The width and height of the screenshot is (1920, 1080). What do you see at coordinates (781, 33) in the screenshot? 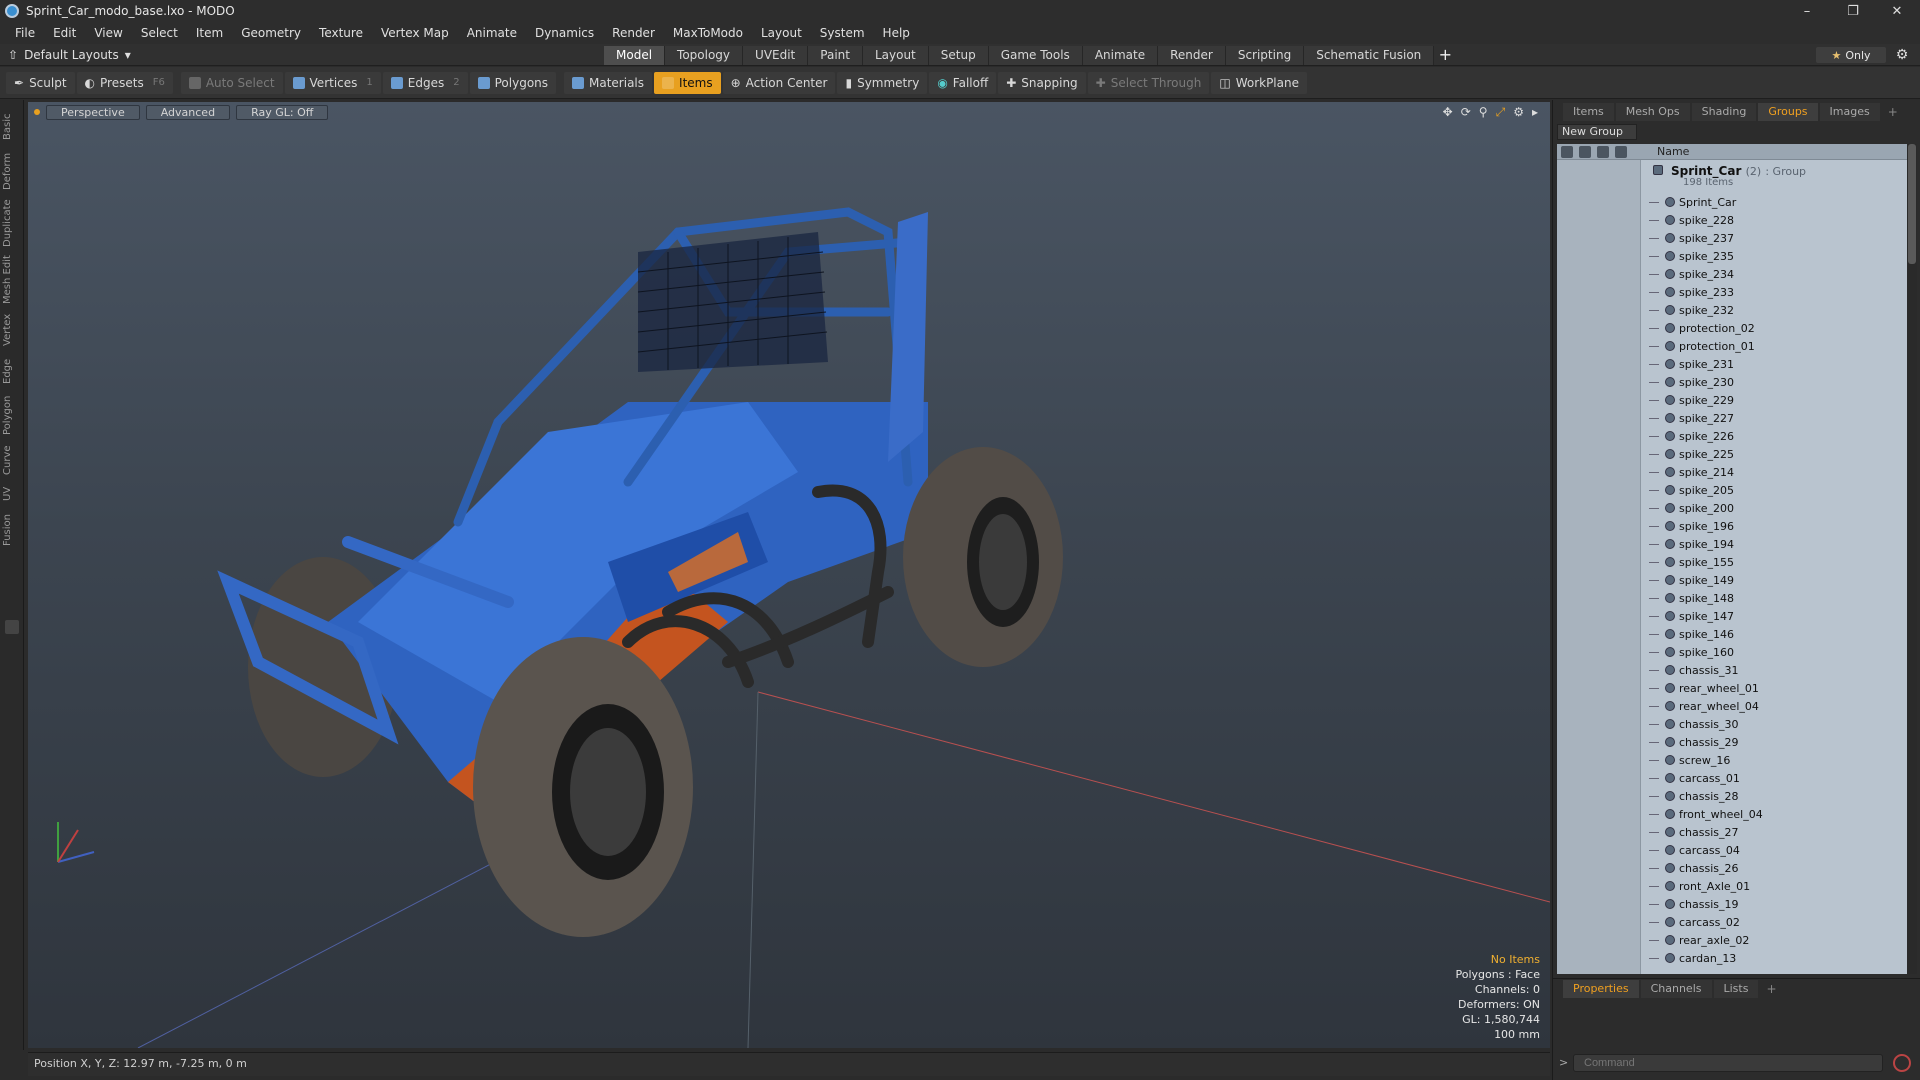
I see `menu-layout: Layout` at bounding box center [781, 33].